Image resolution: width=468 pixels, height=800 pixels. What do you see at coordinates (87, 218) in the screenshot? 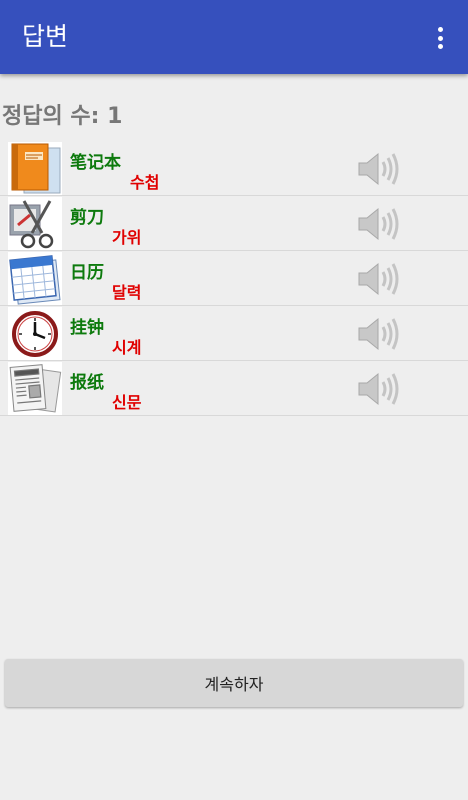
I see `chinese-word: 剪刀` at bounding box center [87, 218].